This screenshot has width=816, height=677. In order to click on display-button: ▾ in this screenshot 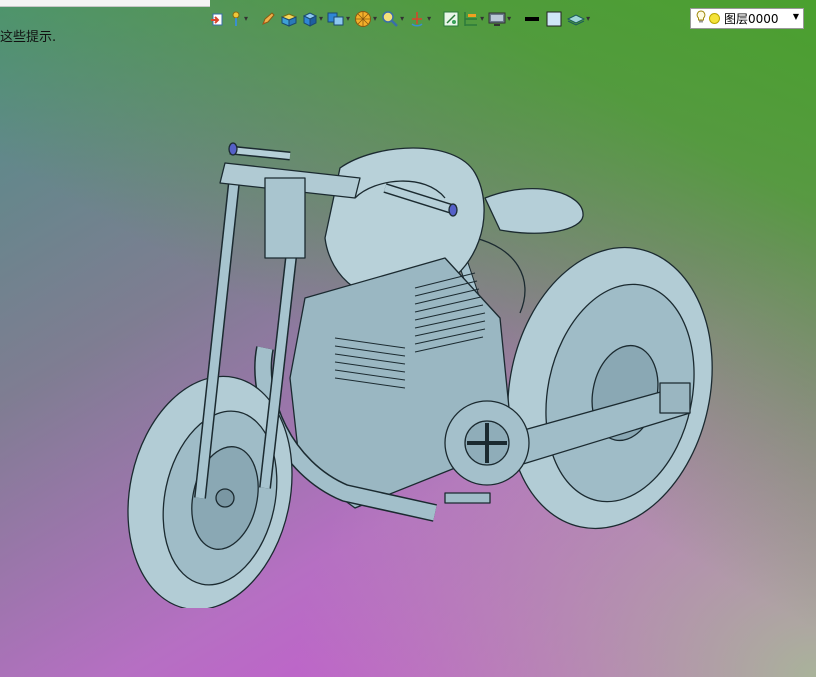, I will do `click(499, 19)`.